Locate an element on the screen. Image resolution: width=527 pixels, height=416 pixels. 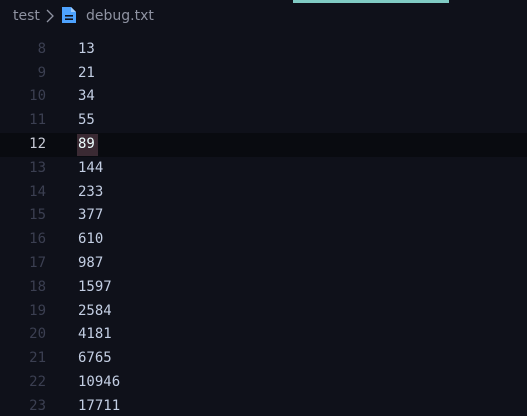
line-number: 21 is located at coordinates (37, 358).